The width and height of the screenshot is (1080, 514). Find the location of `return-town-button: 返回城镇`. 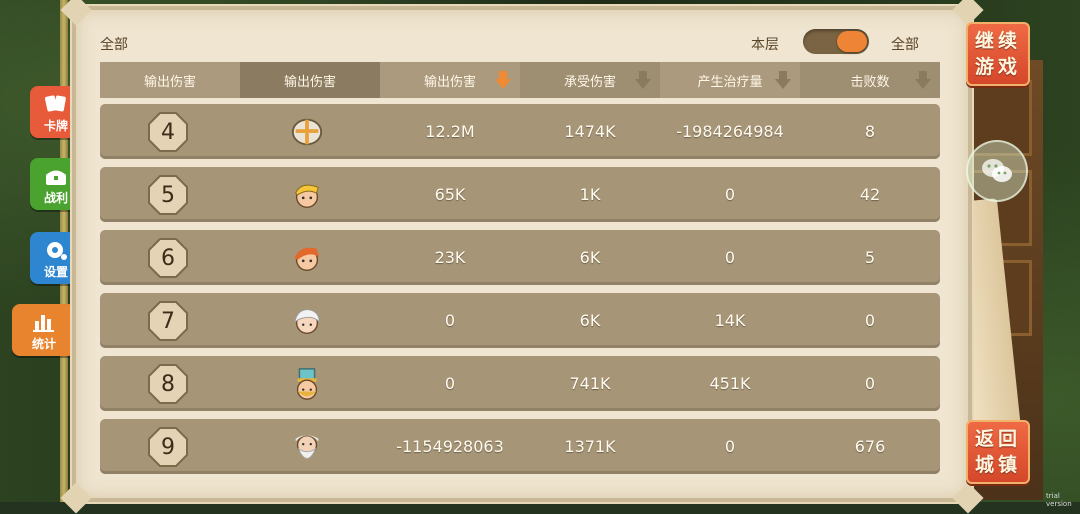

return-town-button: 返回城镇 is located at coordinates (998, 452).